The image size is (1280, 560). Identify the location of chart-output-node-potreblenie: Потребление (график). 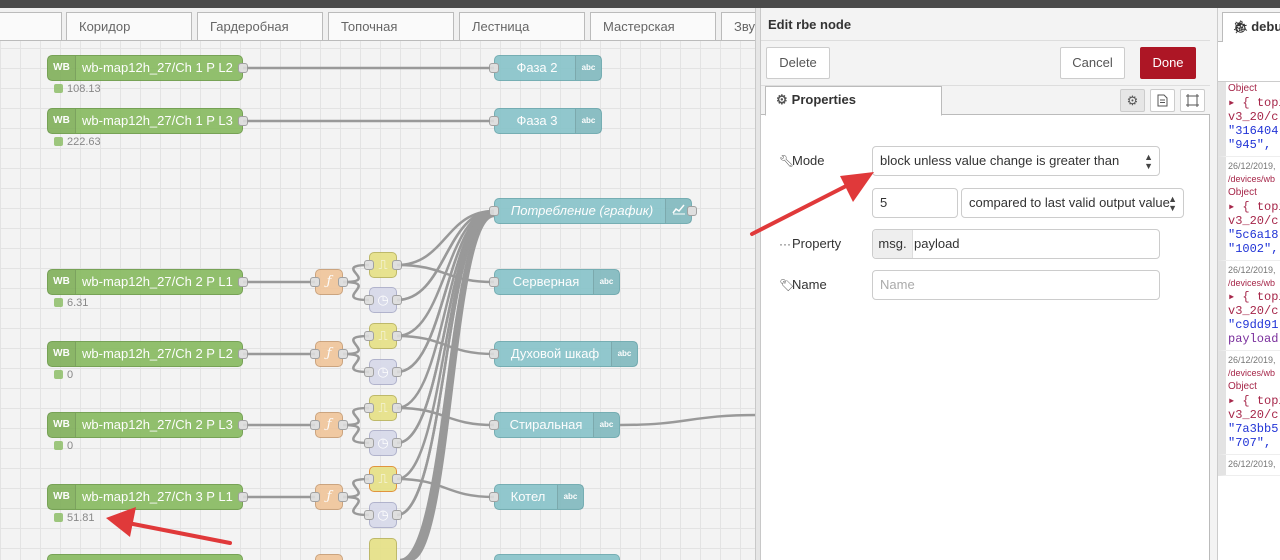
(593, 211).